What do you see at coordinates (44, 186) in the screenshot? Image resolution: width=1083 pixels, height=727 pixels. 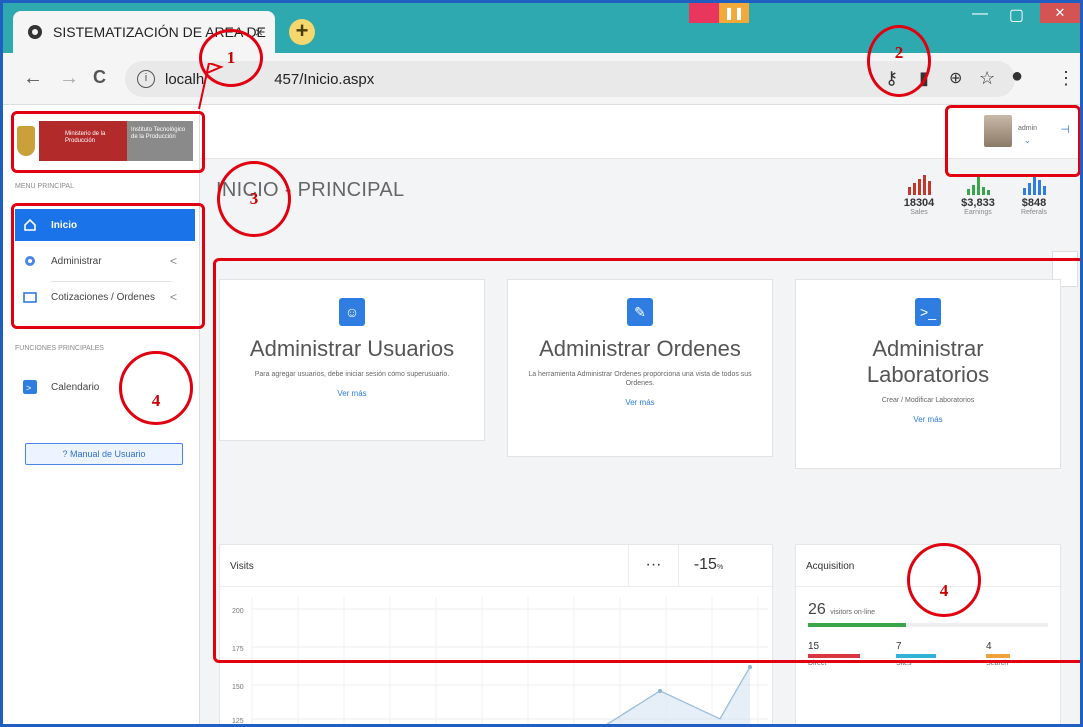 I see `section-menu-principal: MENU PRINCIPAL` at bounding box center [44, 186].